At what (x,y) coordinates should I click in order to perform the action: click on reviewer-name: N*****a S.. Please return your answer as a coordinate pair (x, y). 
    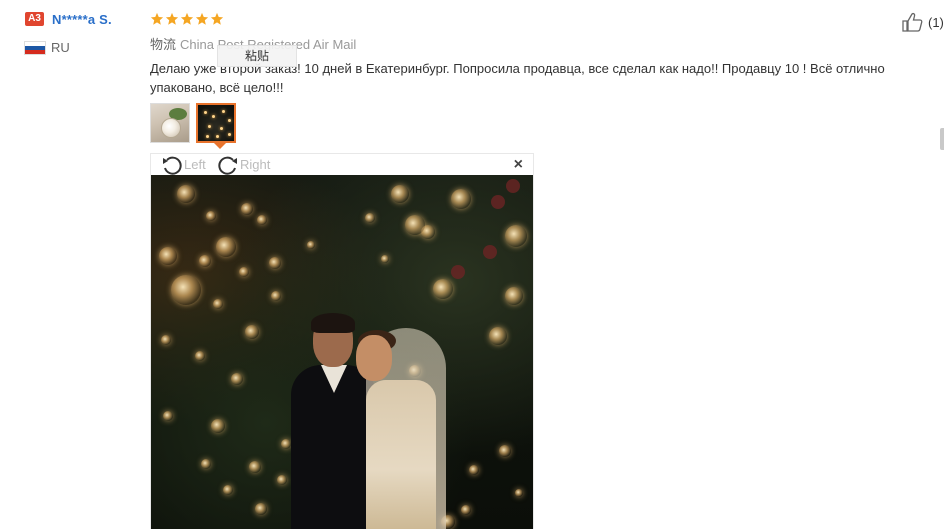
    Looking at the image, I should click on (82, 19).